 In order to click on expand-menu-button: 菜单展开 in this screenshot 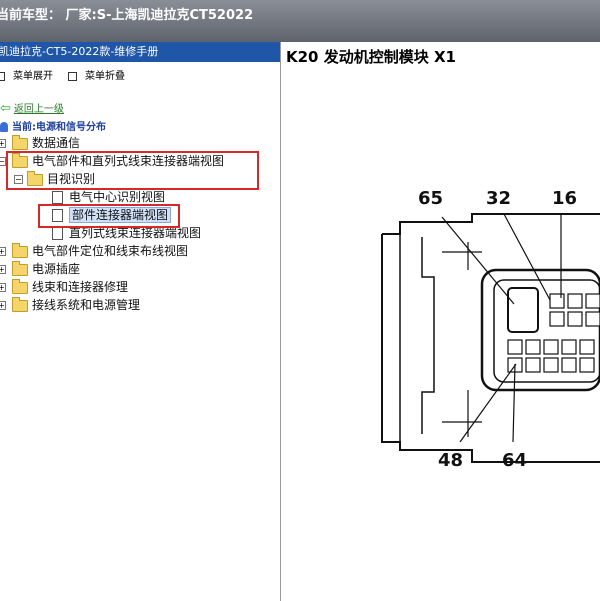, I will do `click(26, 74)`.